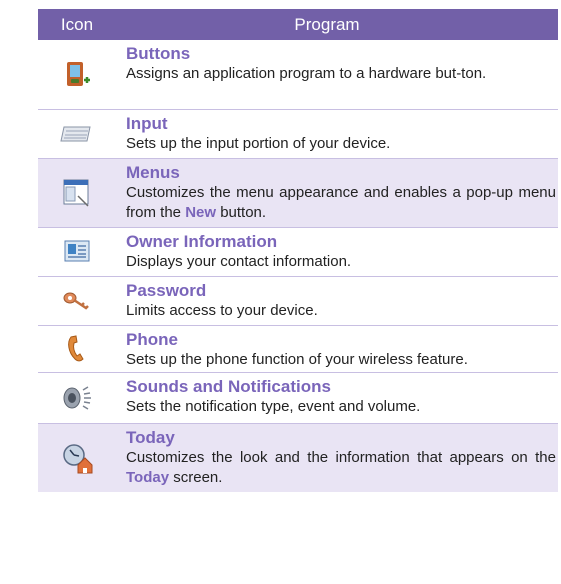 This screenshot has width=561, height=584. What do you see at coordinates (77, 349) in the screenshot?
I see `phone-icon` at bounding box center [77, 349].